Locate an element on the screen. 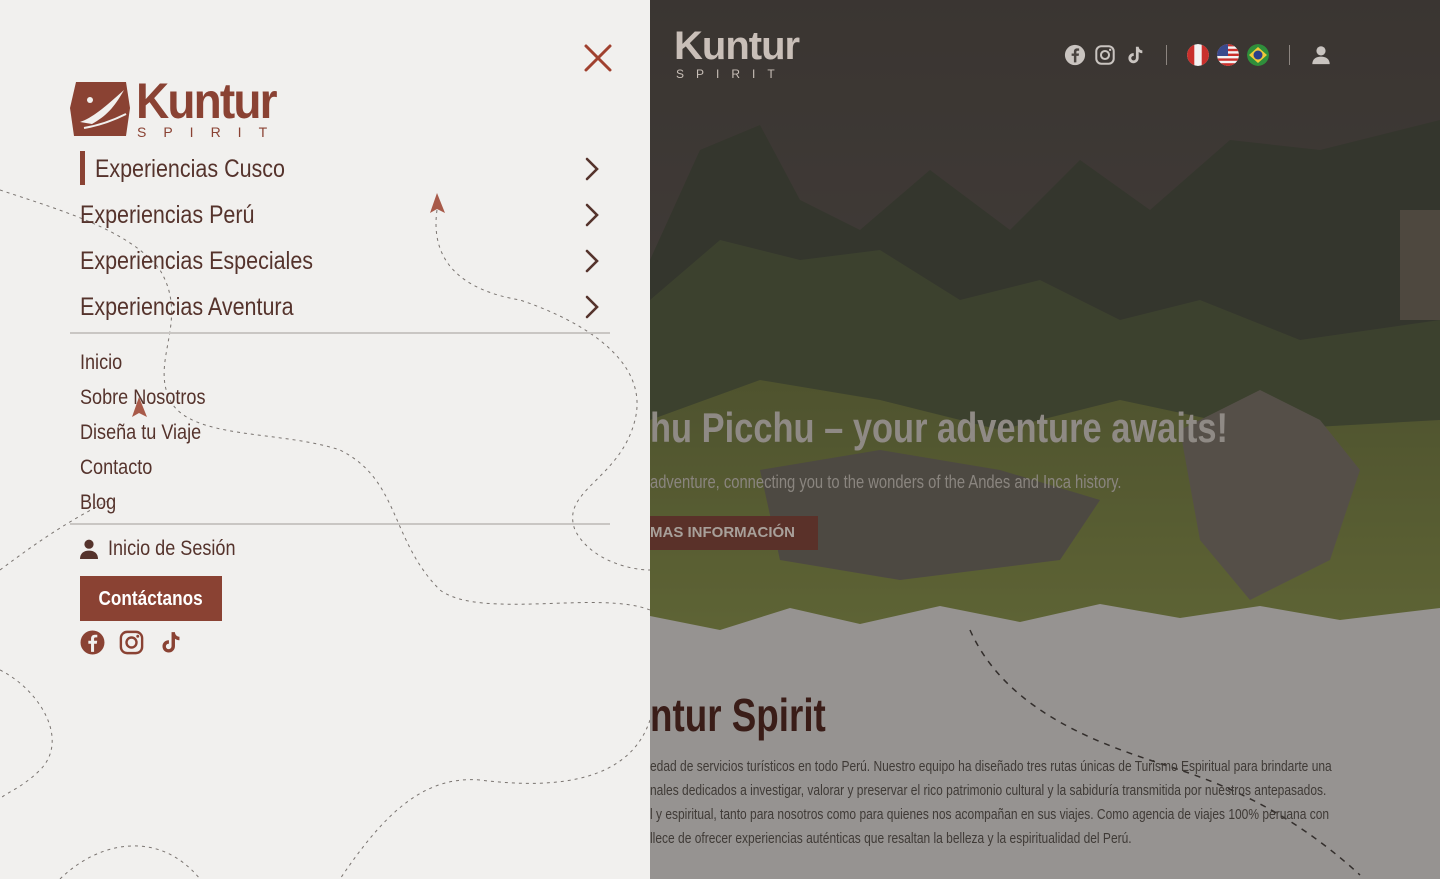 Image resolution: width=1440 pixels, height=879 pixels. nav-link-blog: Blog is located at coordinates (153, 502).